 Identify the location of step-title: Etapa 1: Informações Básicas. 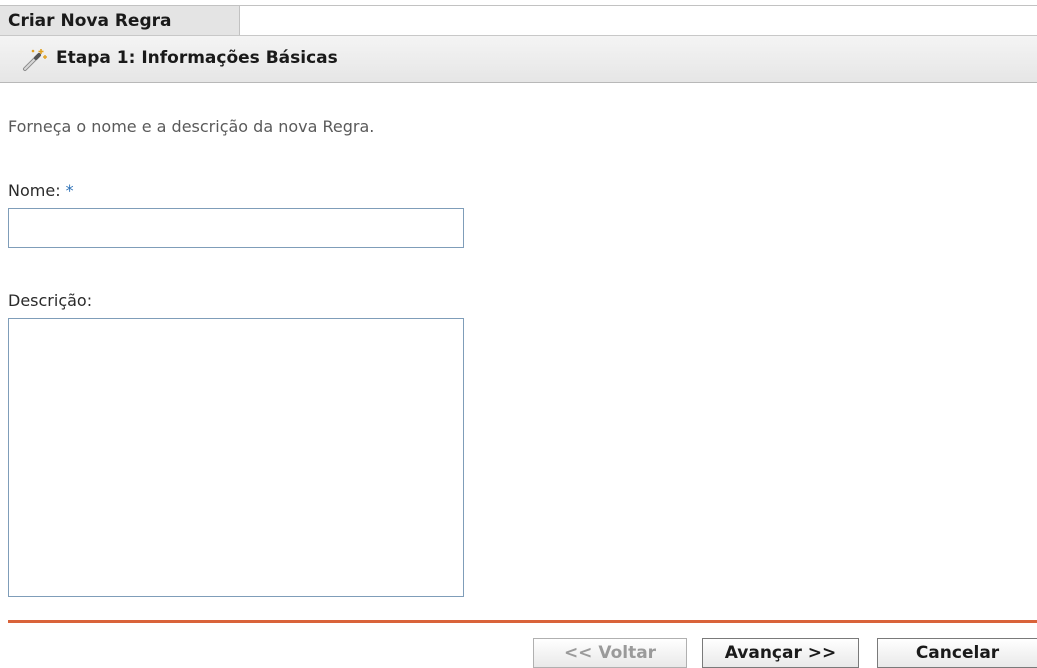
(197, 58).